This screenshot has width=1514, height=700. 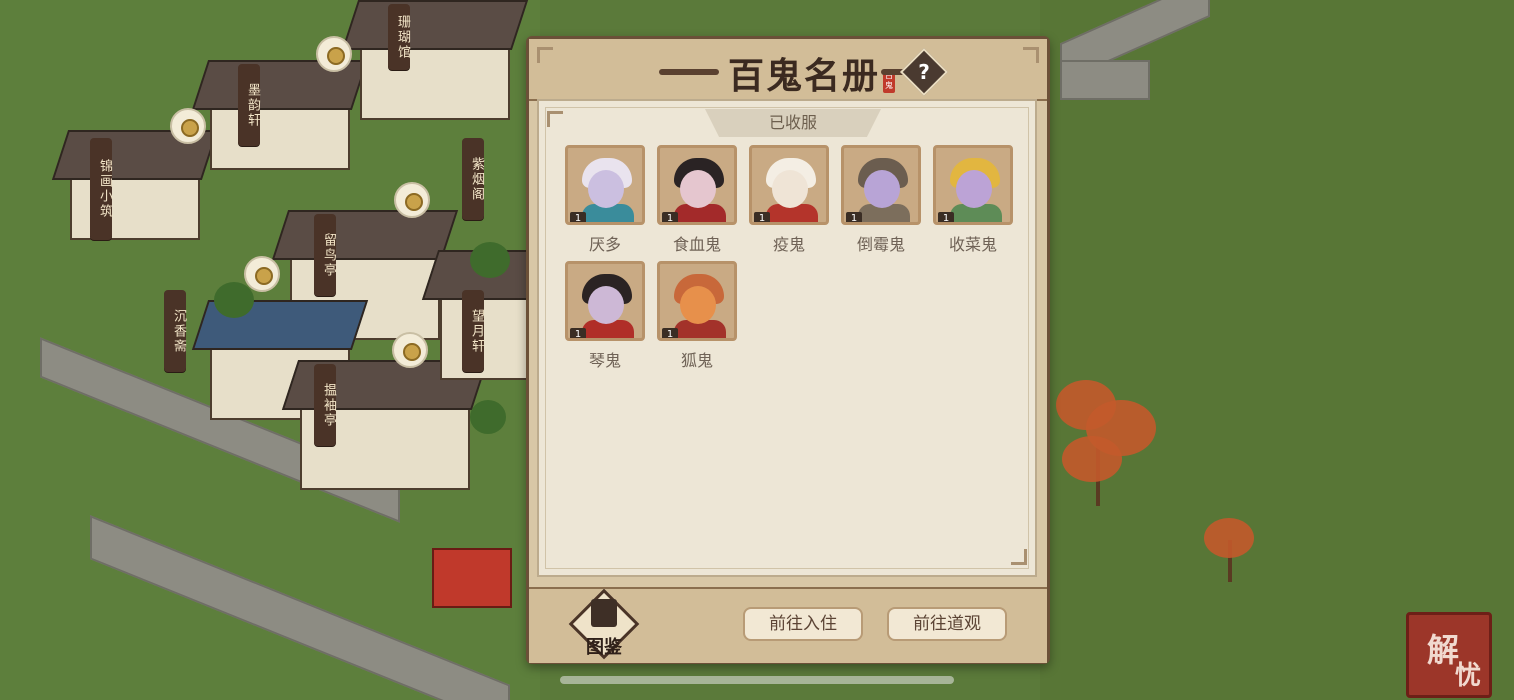 I want to click on shop-sign: 墨韵轩, so click(x=249, y=105).